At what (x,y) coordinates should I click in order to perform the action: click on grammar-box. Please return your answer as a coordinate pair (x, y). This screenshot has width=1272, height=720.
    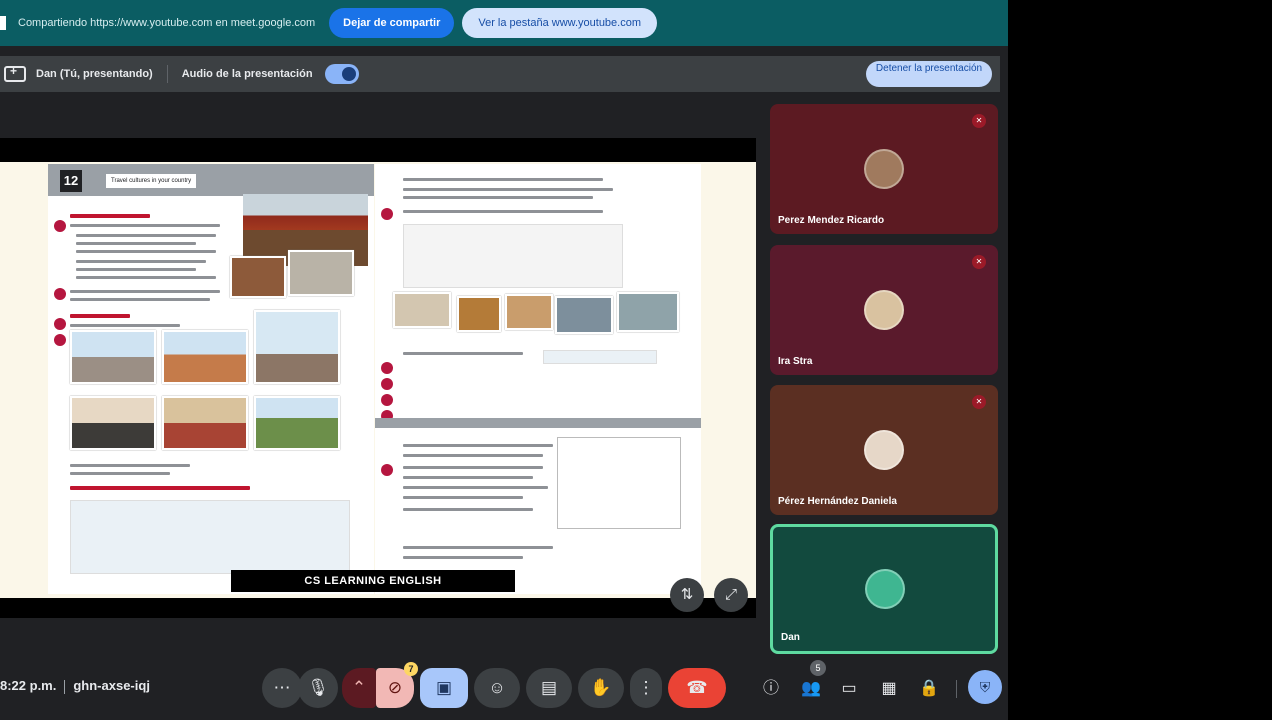
    Looking at the image, I should click on (210, 537).